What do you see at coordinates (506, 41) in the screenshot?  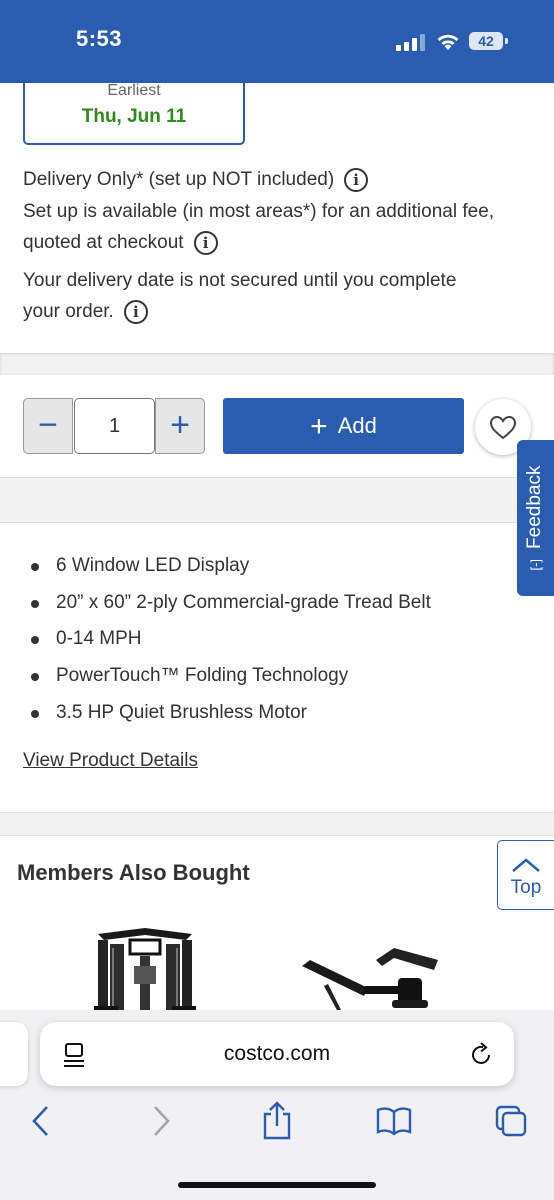 I see `battery-tip` at bounding box center [506, 41].